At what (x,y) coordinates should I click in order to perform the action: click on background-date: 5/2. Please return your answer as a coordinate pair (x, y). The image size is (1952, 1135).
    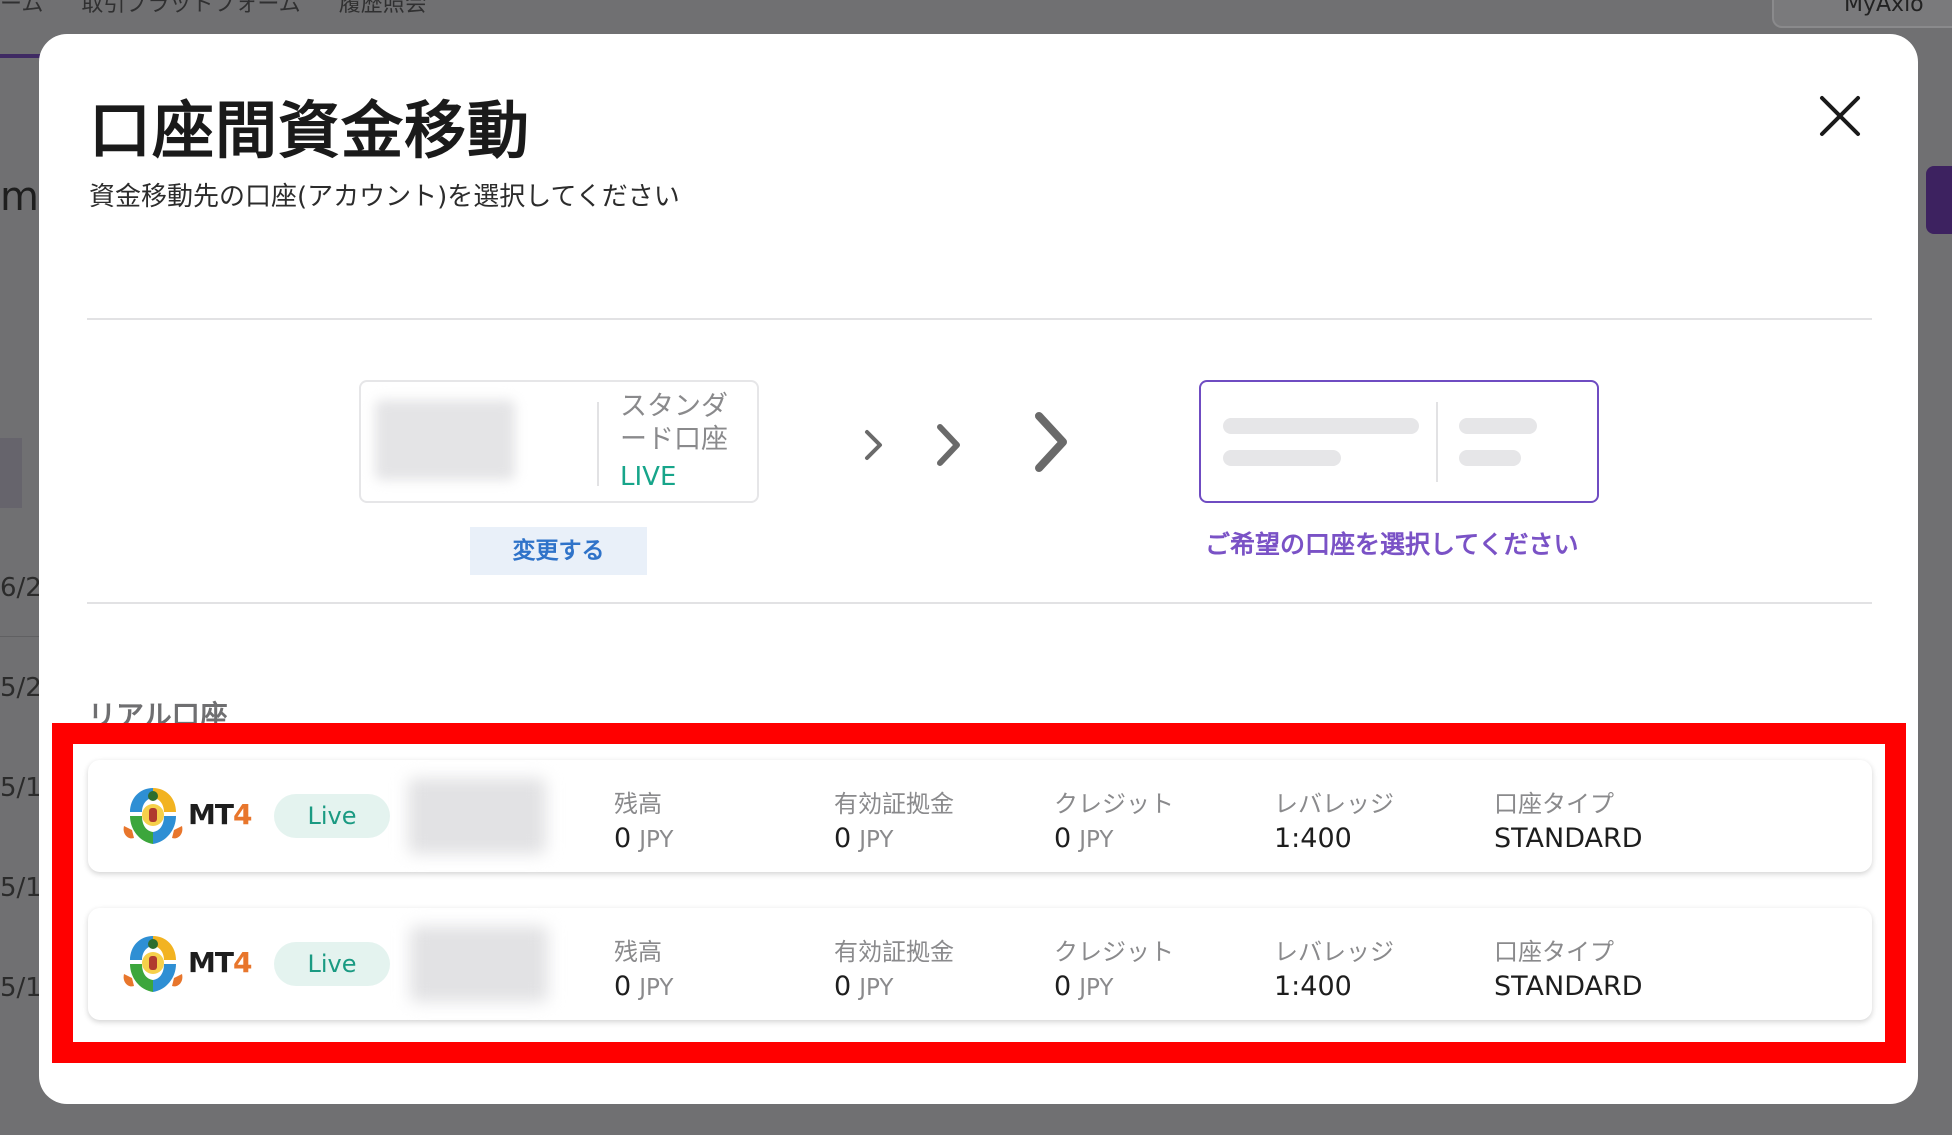
    Looking at the image, I should click on (21, 688).